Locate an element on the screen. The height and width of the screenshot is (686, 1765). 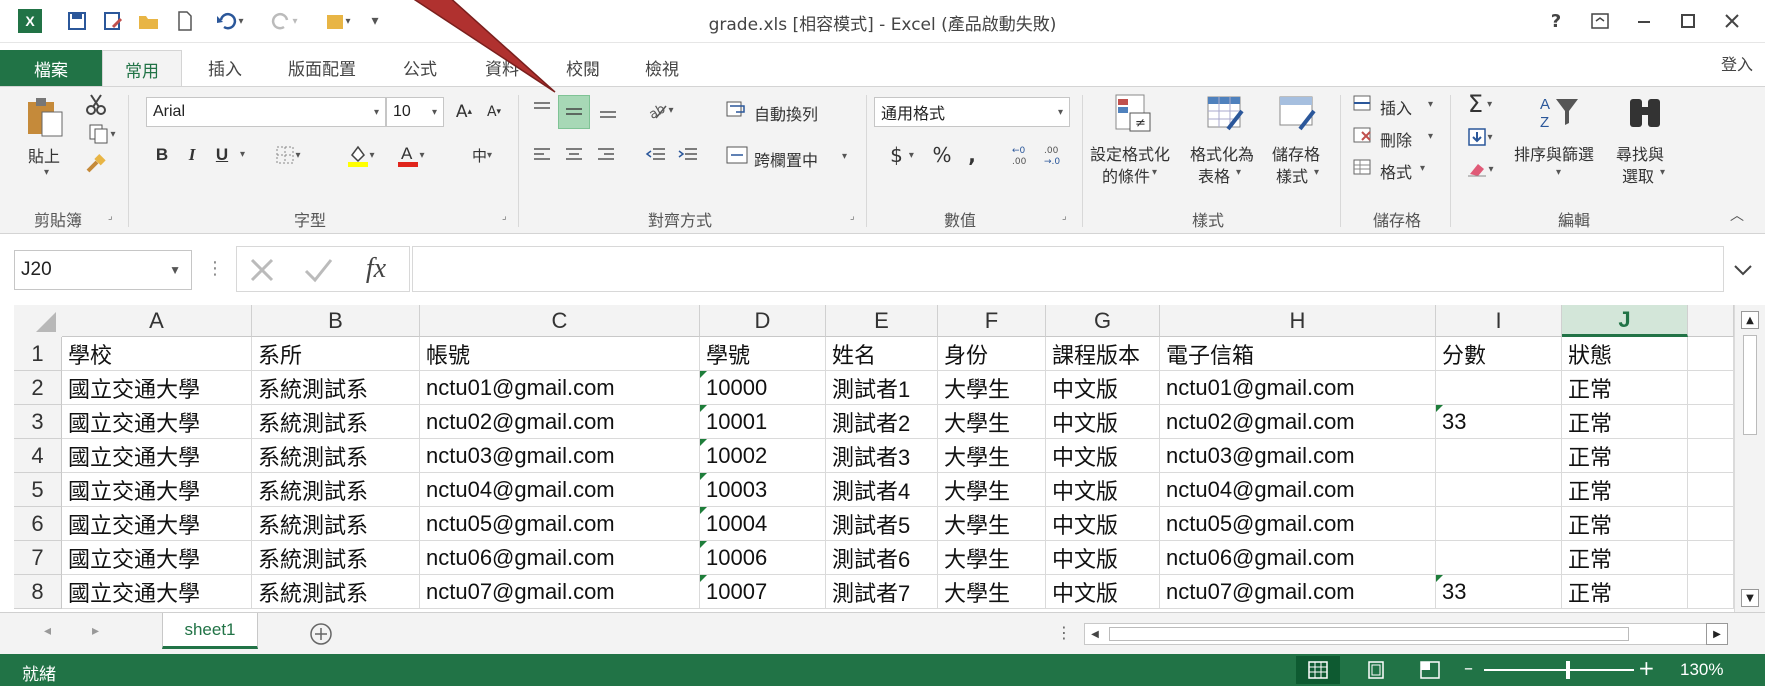
column-header-h: H is located at coordinates (1298, 321).